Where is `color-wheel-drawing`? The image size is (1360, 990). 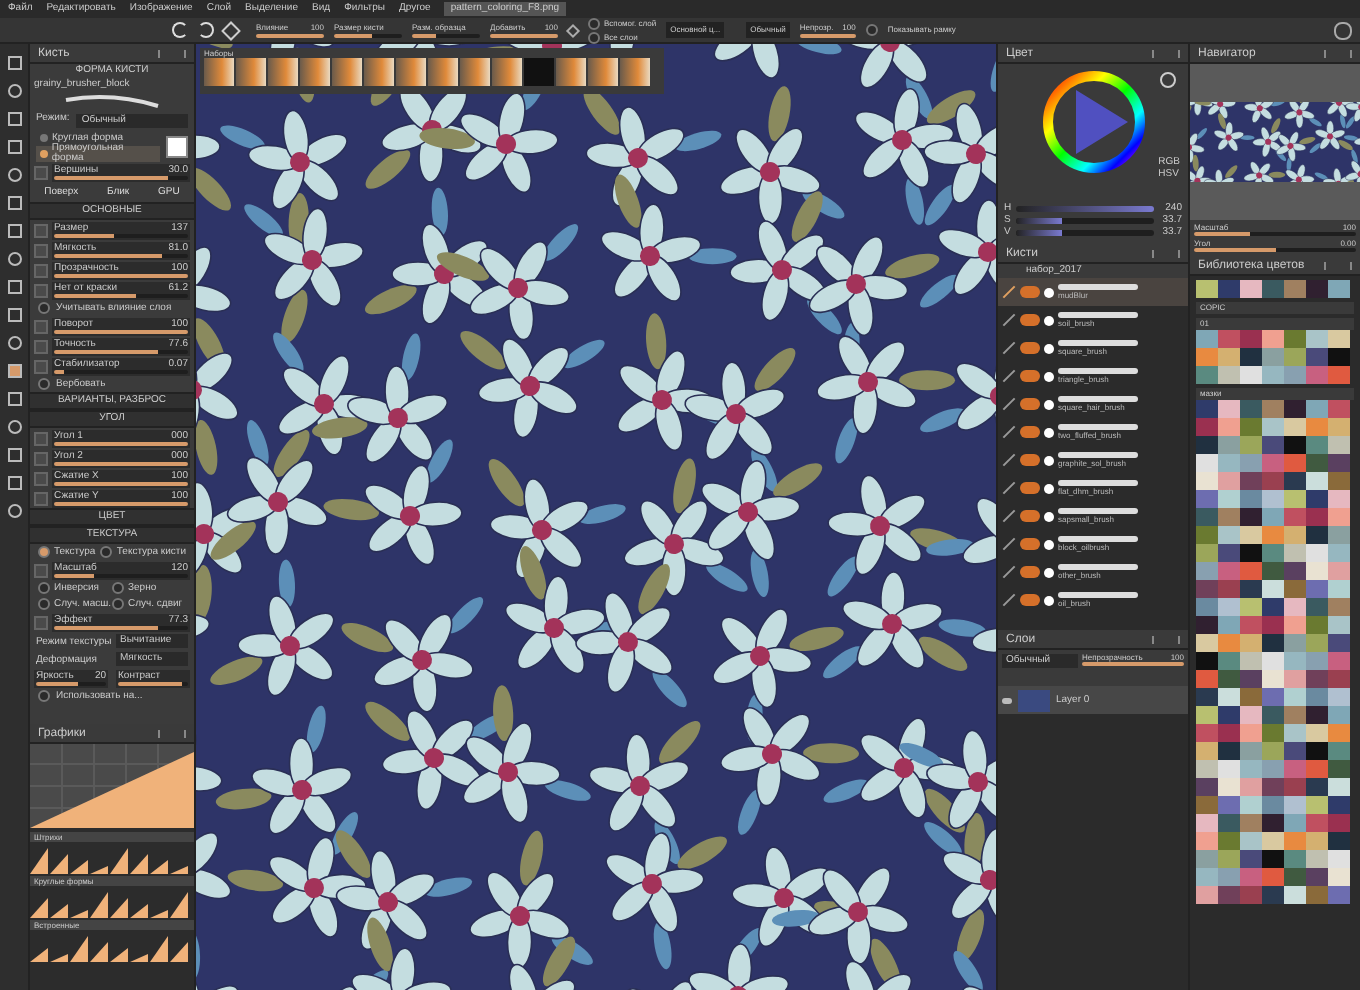
color-wheel-drawing is located at coordinates (1094, 122).